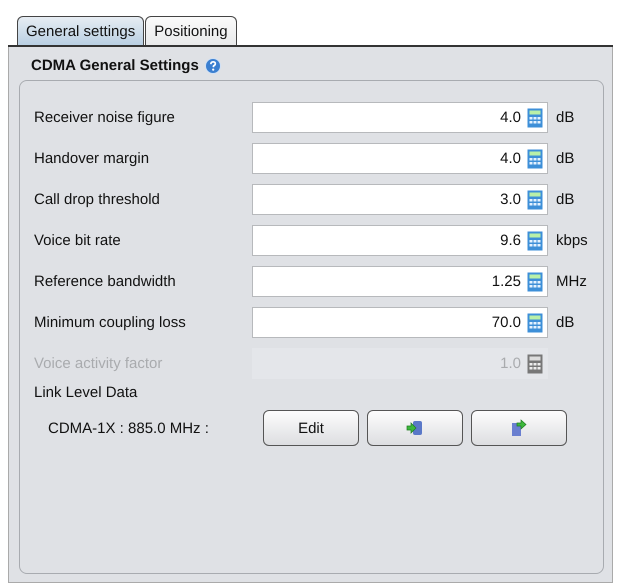 Image resolution: width=621 pixels, height=583 pixels. I want to click on export-button, so click(519, 428).